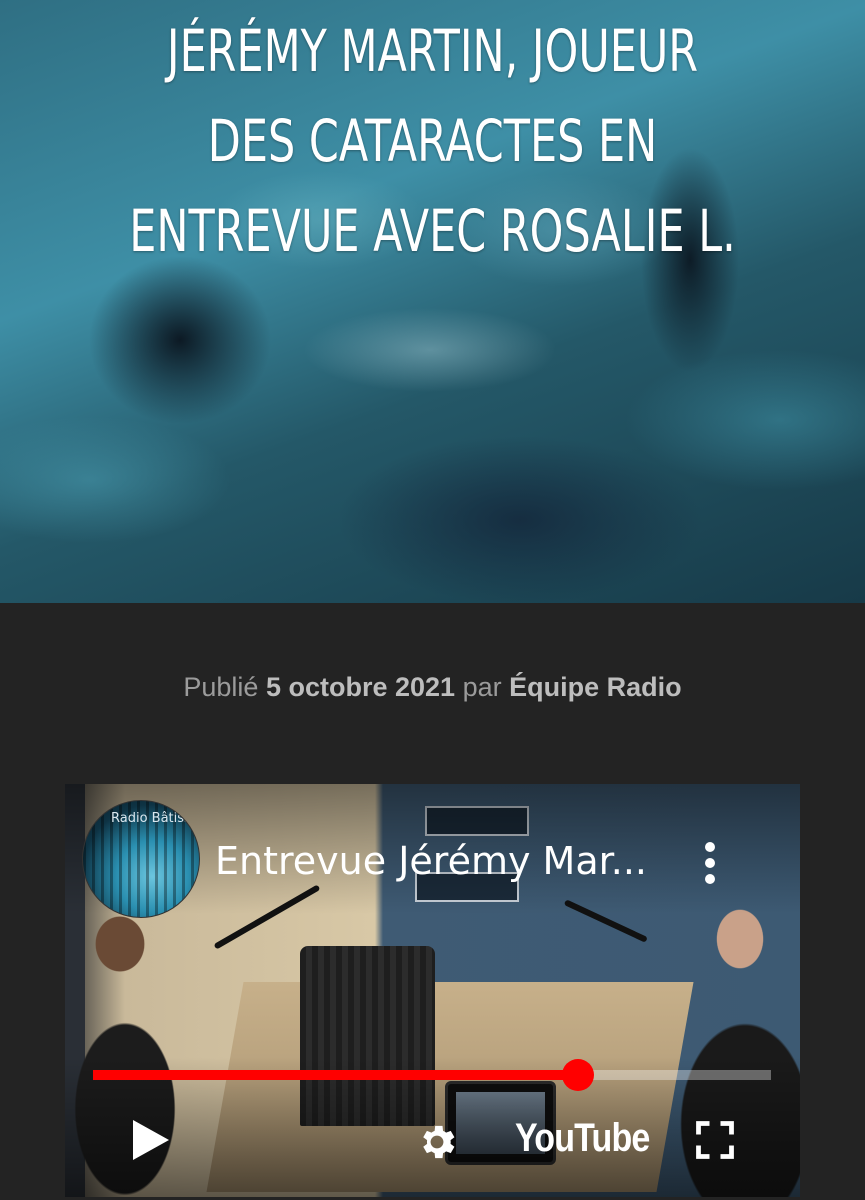  I want to click on post-meta: Publié 5 octobre 2021 par Équipe Radio, so click(432, 687).